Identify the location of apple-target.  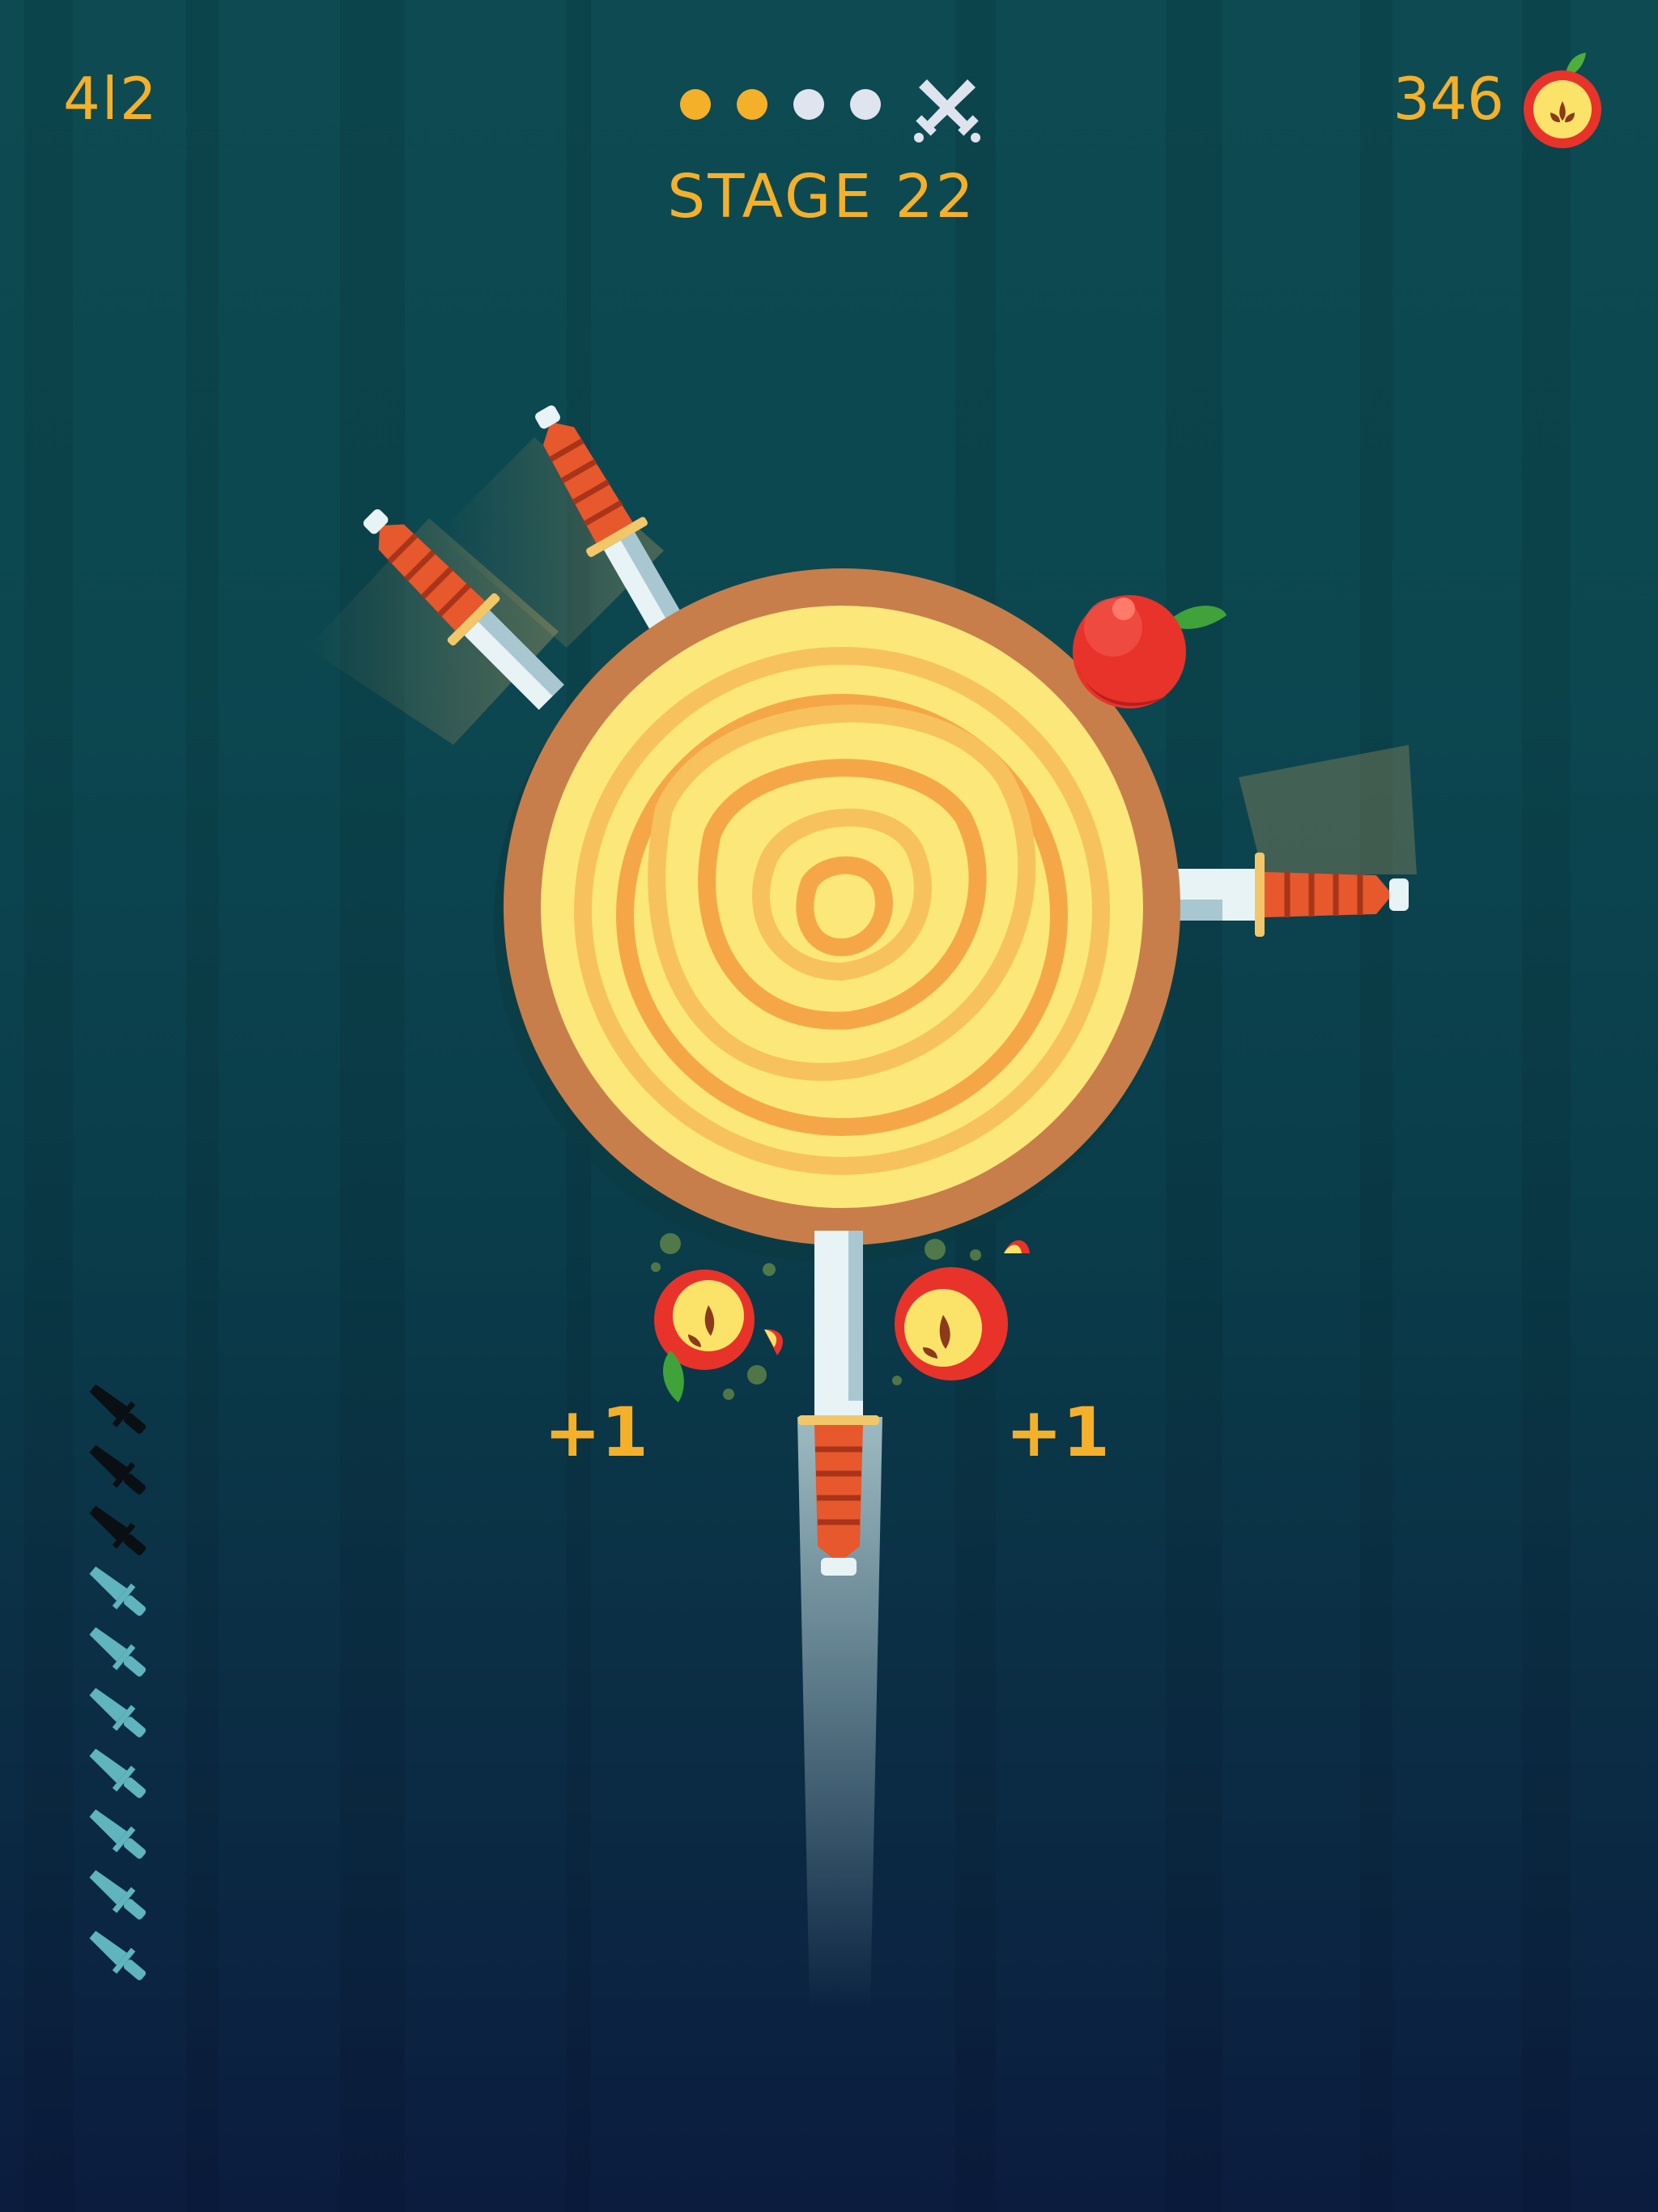
(1149, 652).